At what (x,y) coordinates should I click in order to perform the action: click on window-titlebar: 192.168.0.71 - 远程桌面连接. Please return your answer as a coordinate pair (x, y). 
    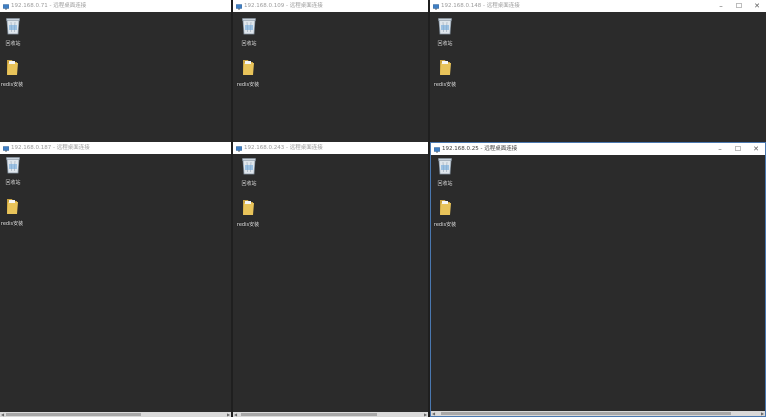
    Looking at the image, I should click on (115, 6).